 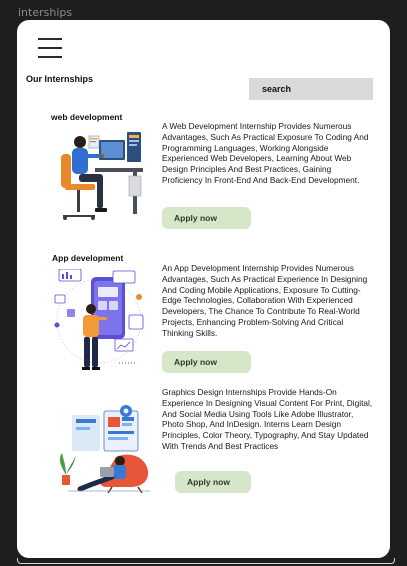 What do you see at coordinates (102, 176) in the screenshot?
I see `web-developer-illustration` at bounding box center [102, 176].